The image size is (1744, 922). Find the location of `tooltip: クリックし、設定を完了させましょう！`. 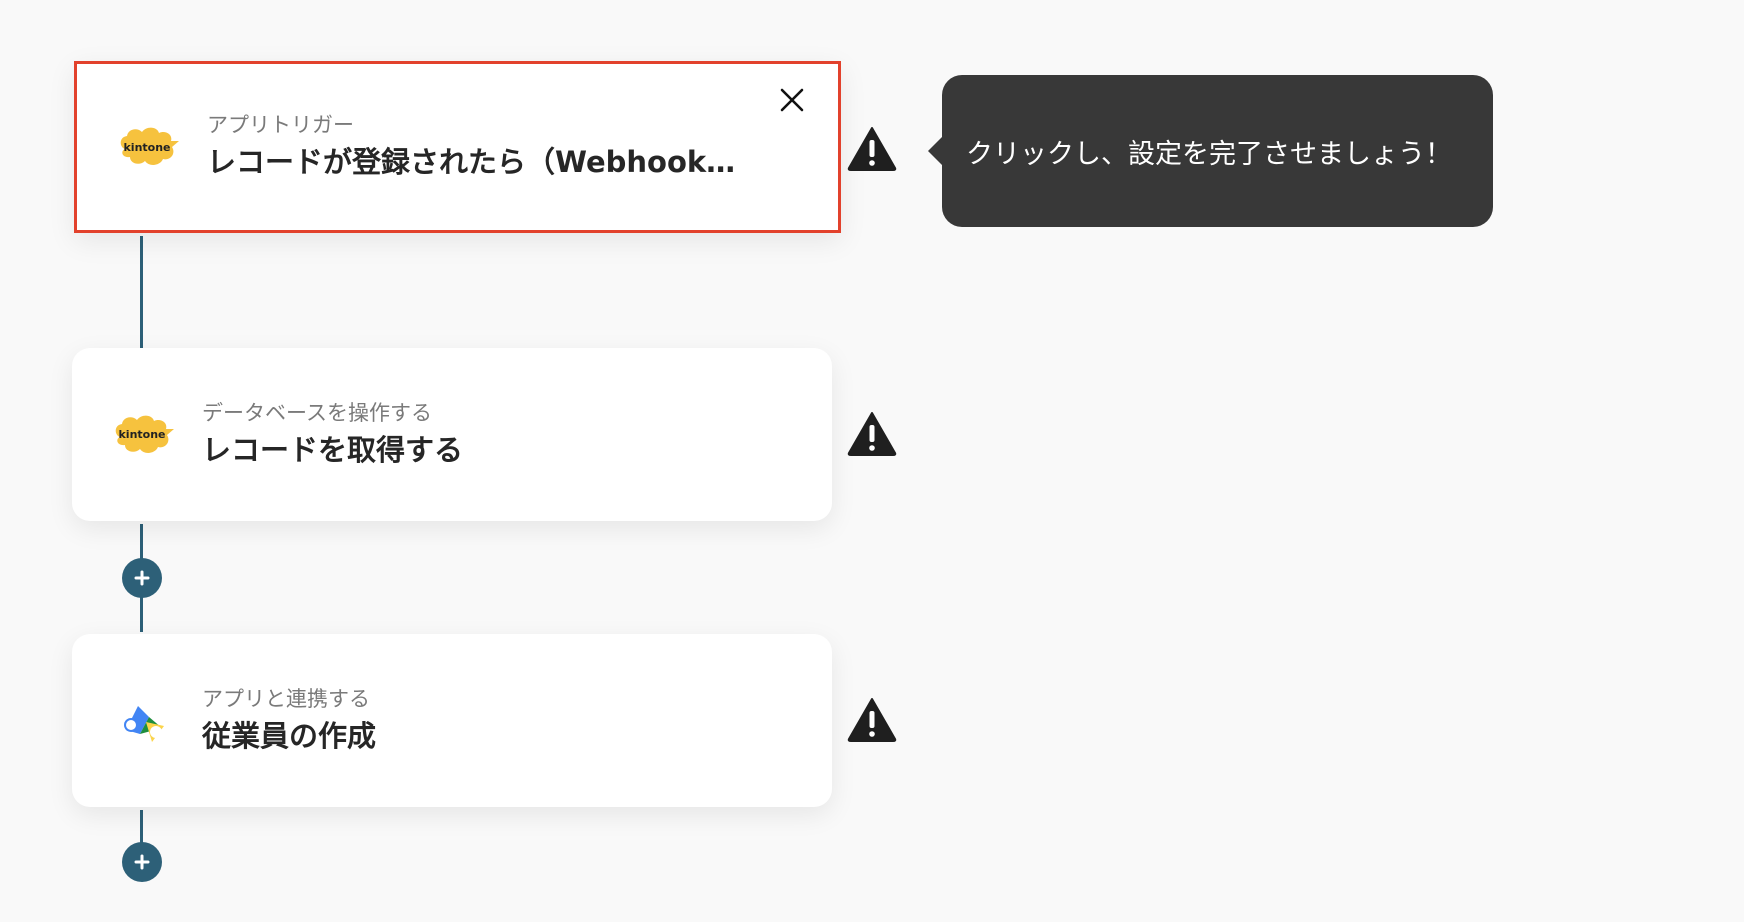

tooltip: クリックし、設定を完了させましょう！ is located at coordinates (1210, 151).